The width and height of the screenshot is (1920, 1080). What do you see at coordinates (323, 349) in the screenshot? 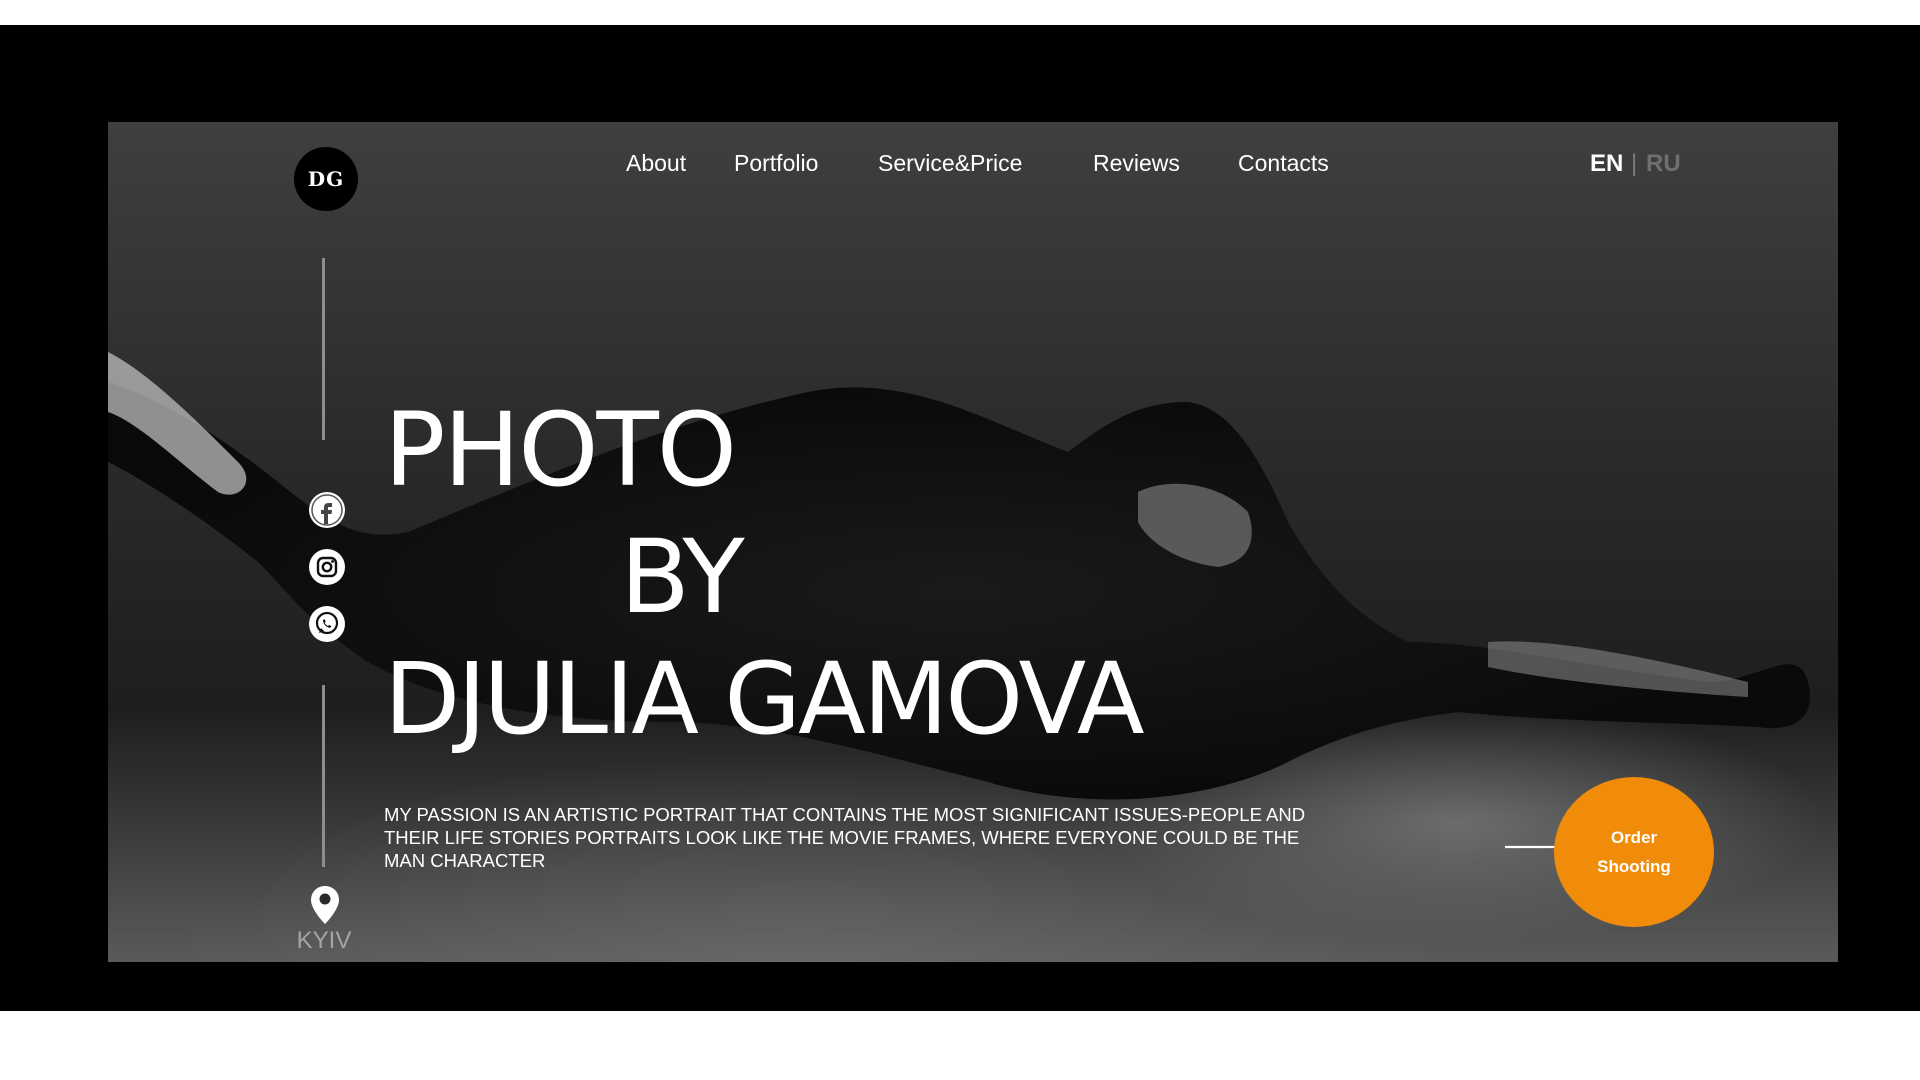
I see `divider-top` at bounding box center [323, 349].